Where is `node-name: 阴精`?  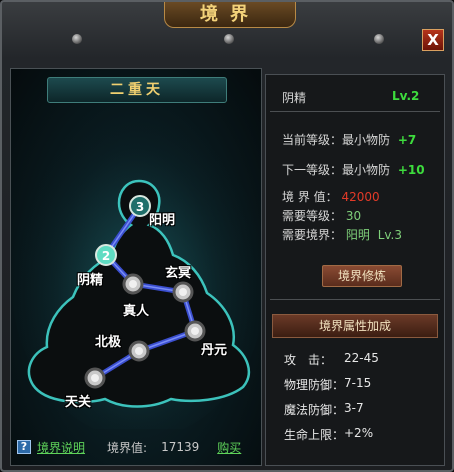
node-name: 阴精 is located at coordinates (294, 98).